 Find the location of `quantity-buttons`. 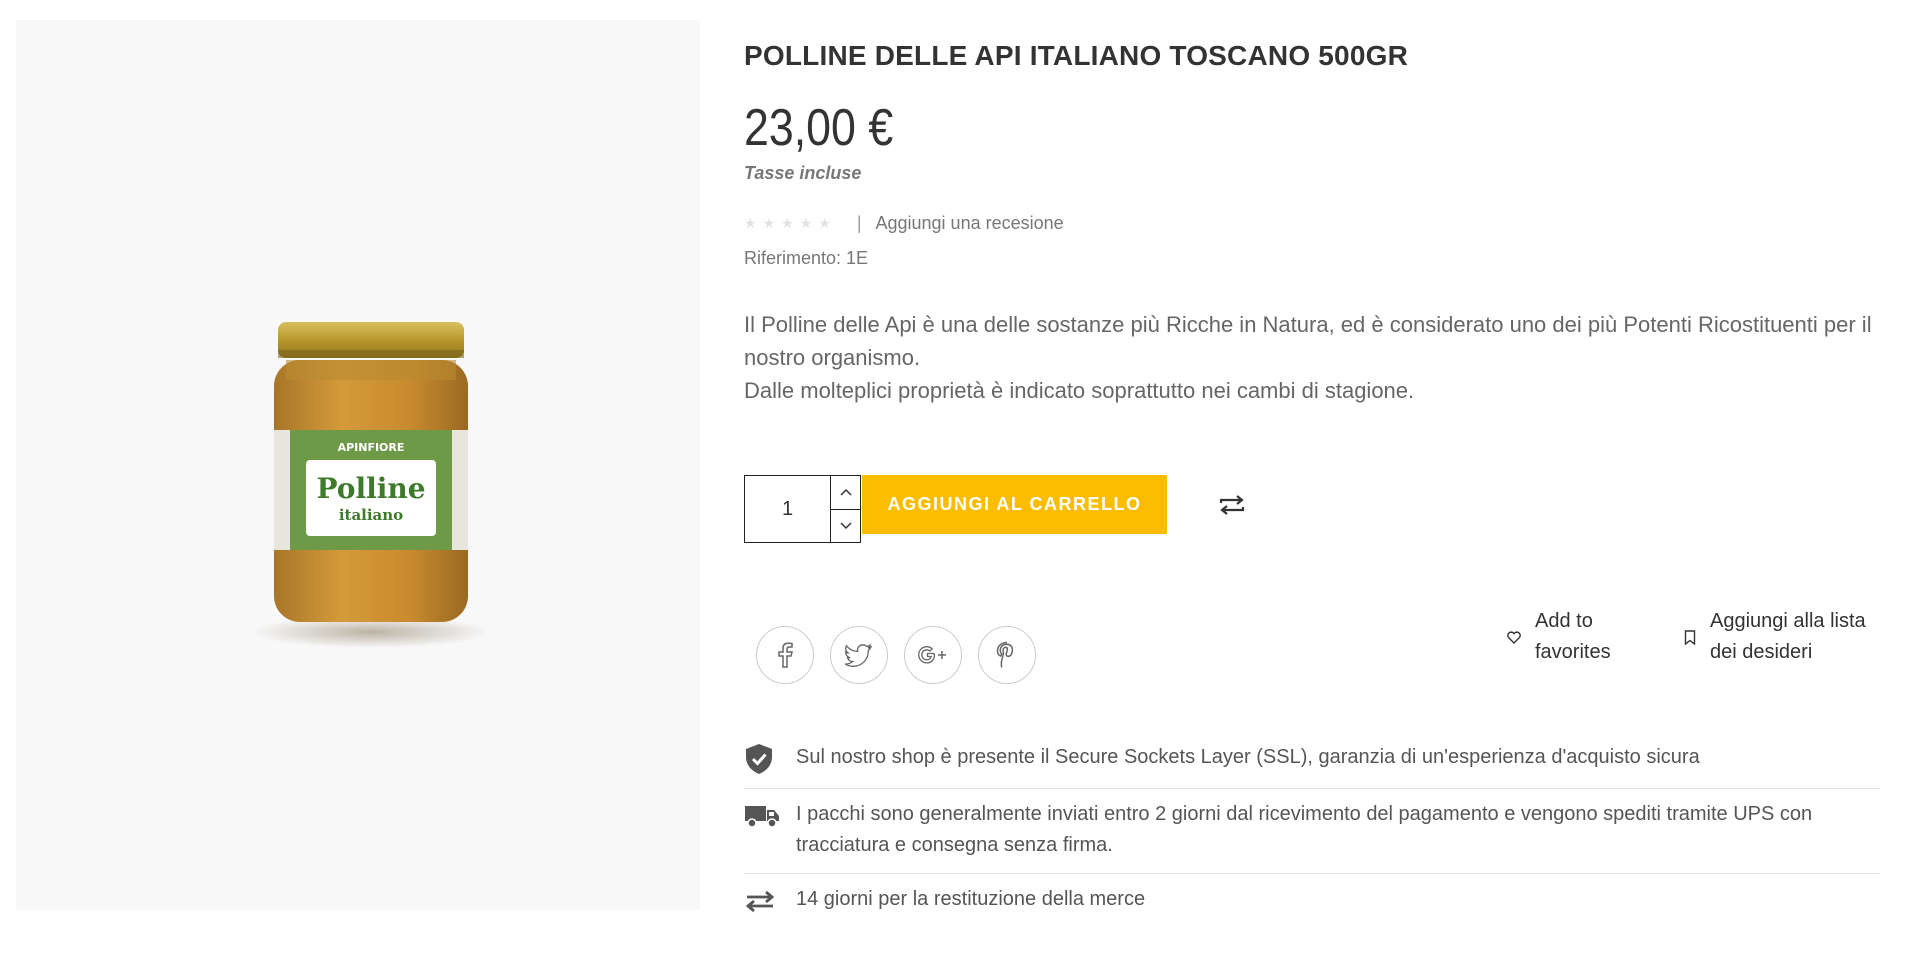

quantity-buttons is located at coordinates (845, 509).